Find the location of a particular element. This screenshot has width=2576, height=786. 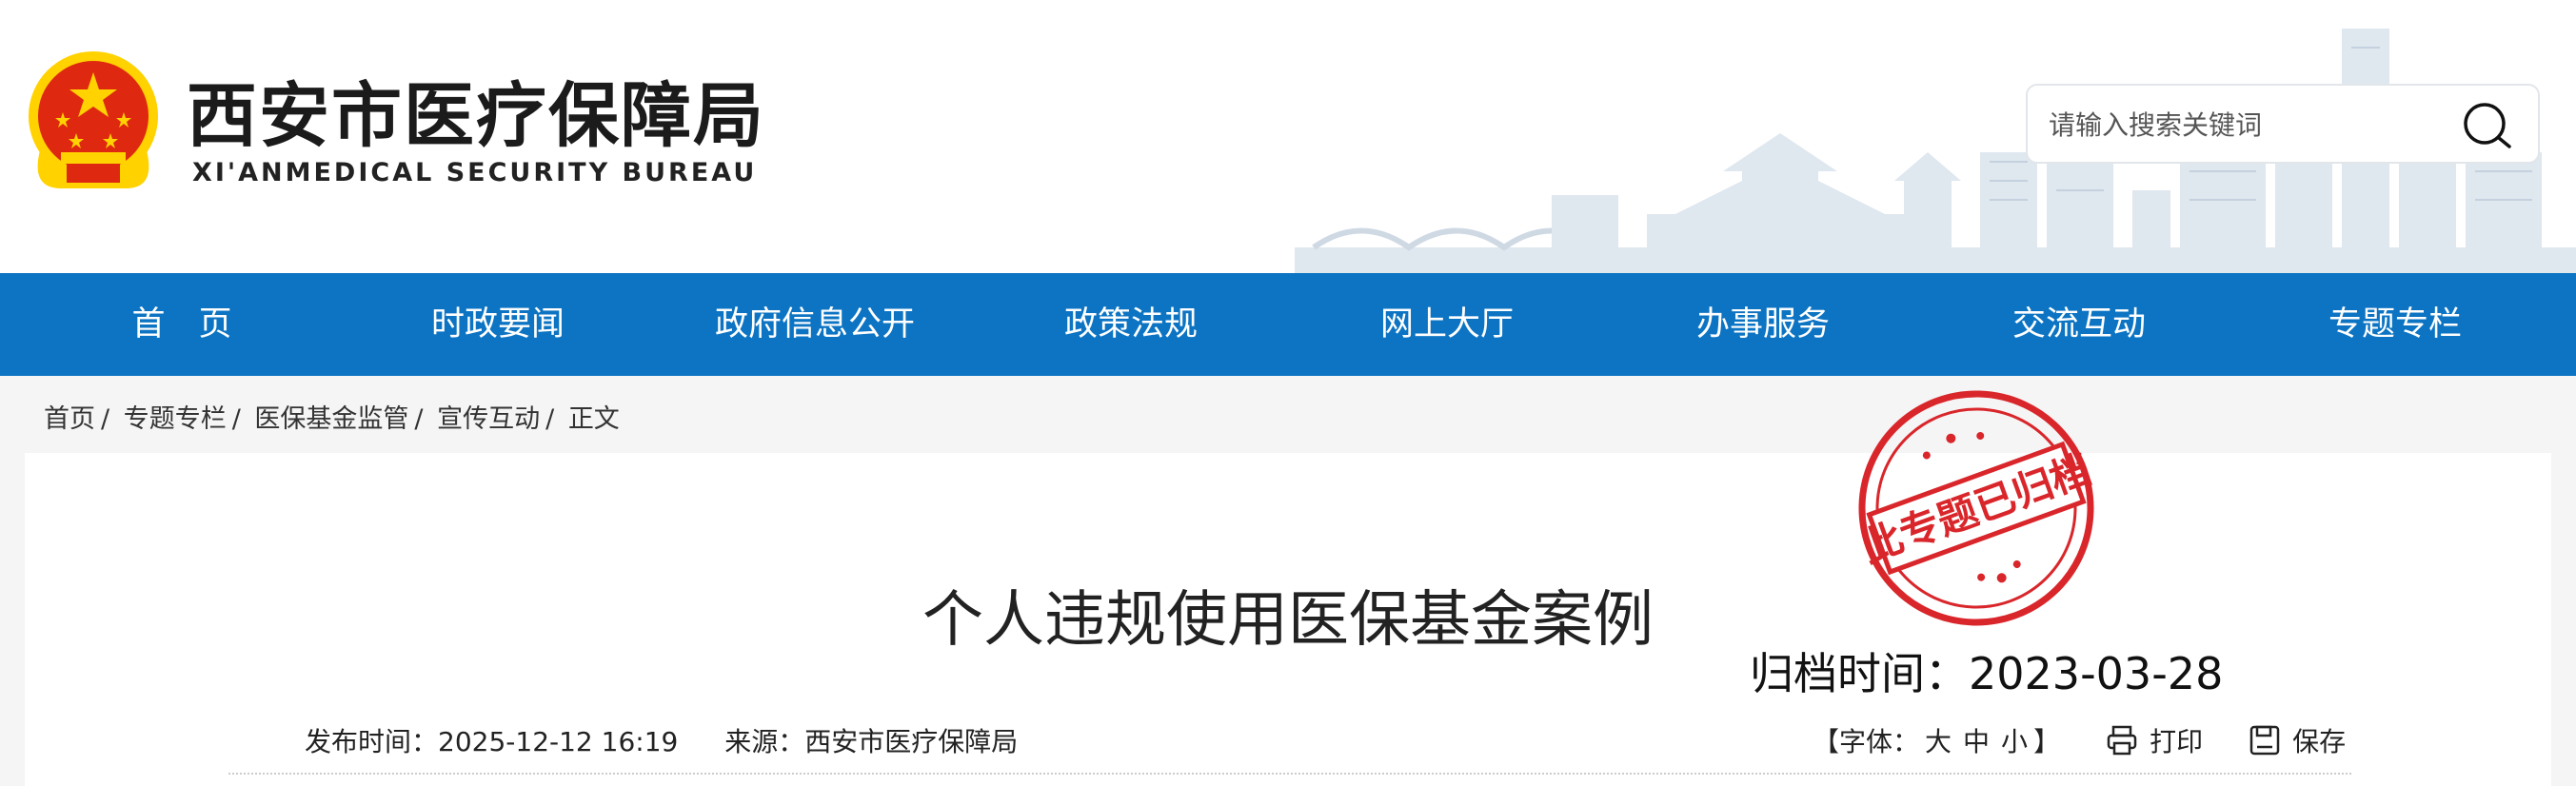

meta-divider is located at coordinates (1289, 774).